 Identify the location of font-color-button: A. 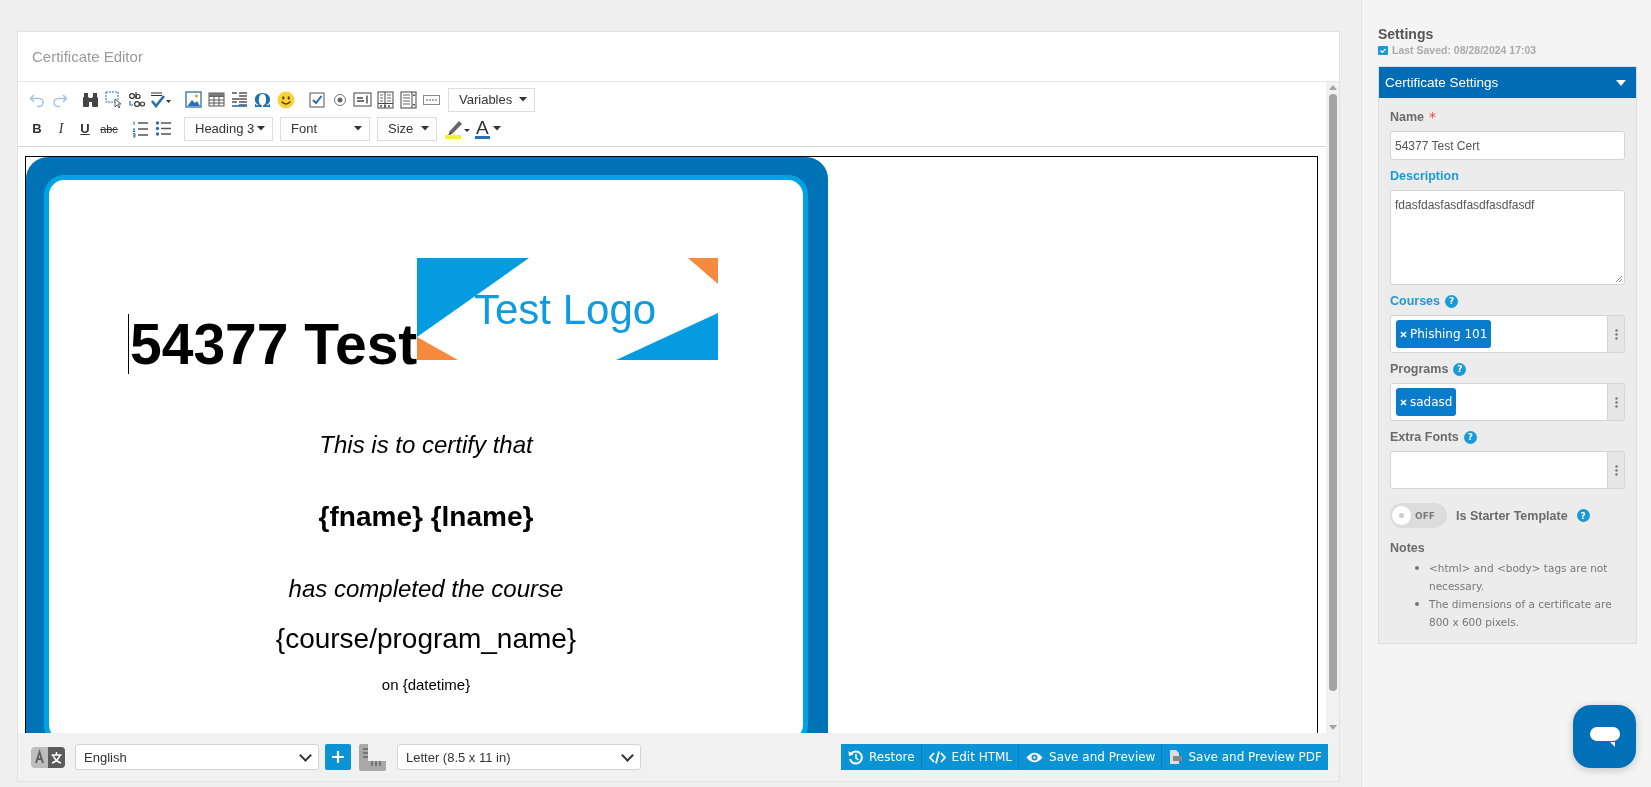
(488, 128).